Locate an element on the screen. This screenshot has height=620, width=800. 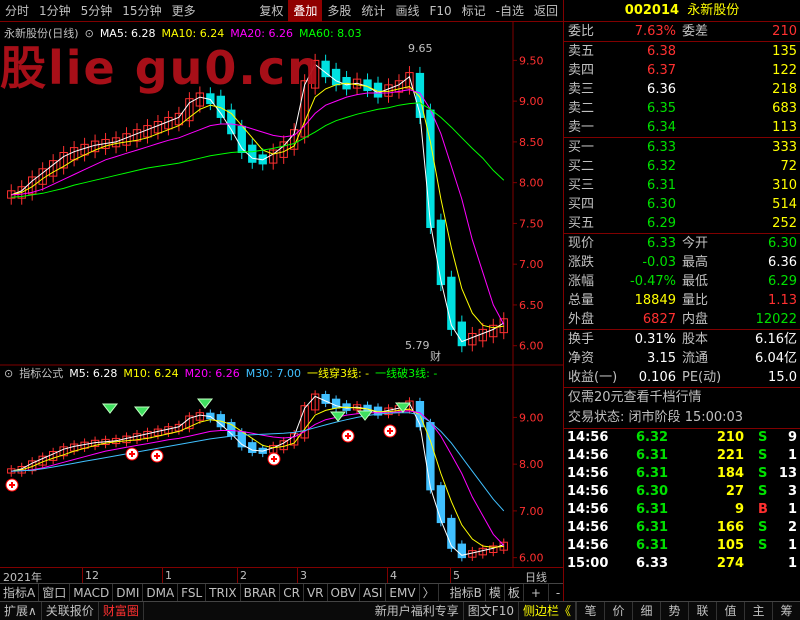
new-user-promo-link: 新用户福利专享 is located at coordinates (417, 610).